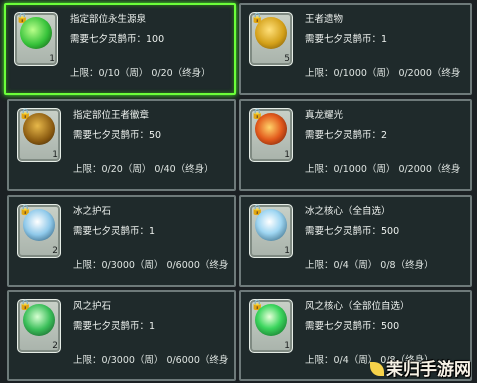 Image resolution: width=477 pixels, height=383 pixels. What do you see at coordinates (92, 211) in the screenshot?
I see `item-name: 冰之护石` at bounding box center [92, 211].